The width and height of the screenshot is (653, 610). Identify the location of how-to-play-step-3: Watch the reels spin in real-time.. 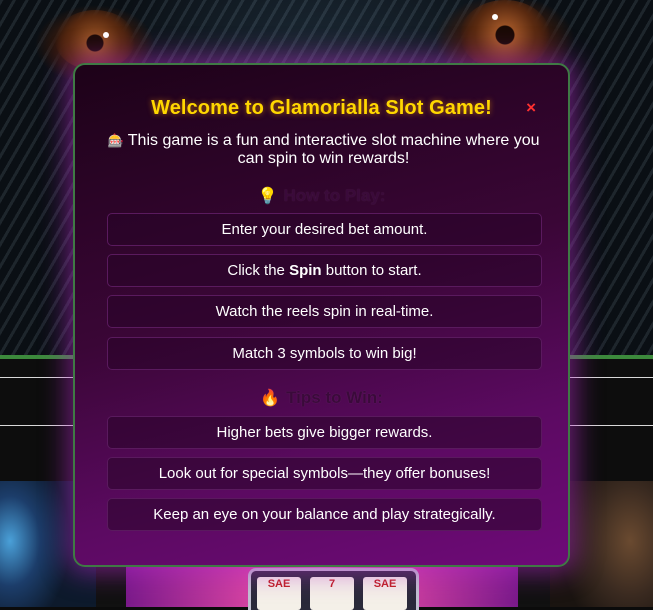
(324, 311).